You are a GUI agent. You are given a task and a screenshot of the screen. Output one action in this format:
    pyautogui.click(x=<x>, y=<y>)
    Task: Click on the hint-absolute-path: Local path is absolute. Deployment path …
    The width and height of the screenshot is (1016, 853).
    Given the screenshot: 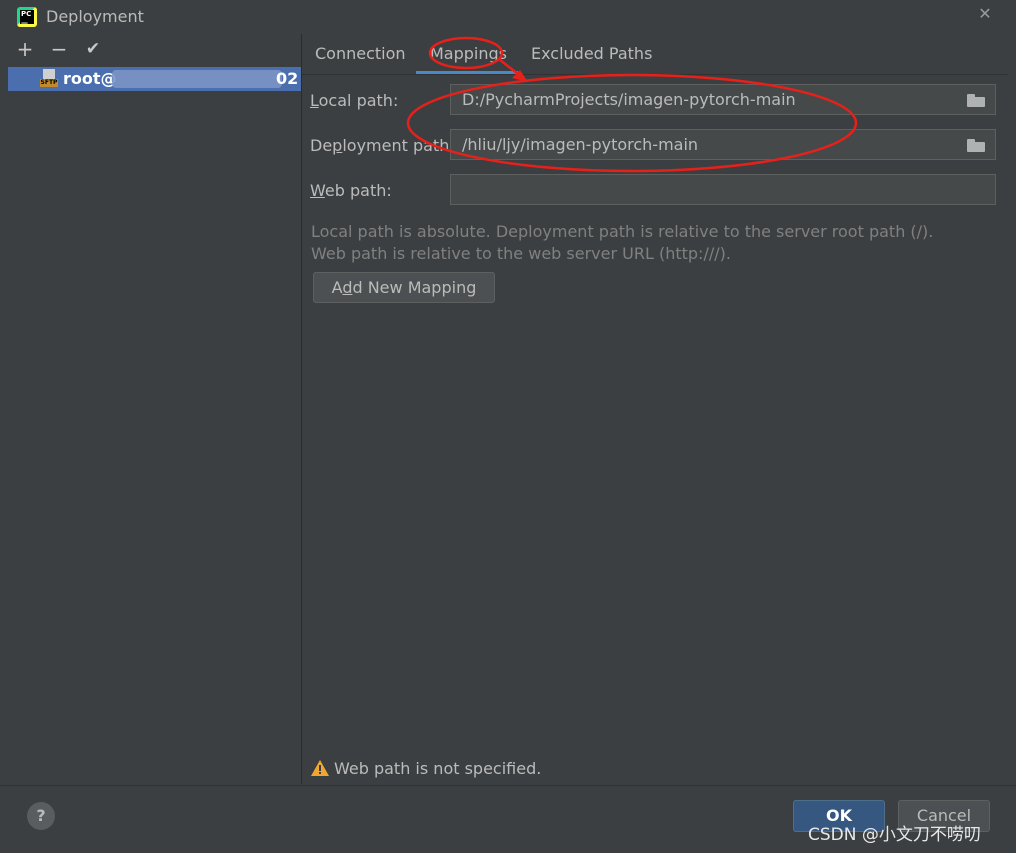 What is the action you would take?
    pyautogui.click(x=622, y=231)
    